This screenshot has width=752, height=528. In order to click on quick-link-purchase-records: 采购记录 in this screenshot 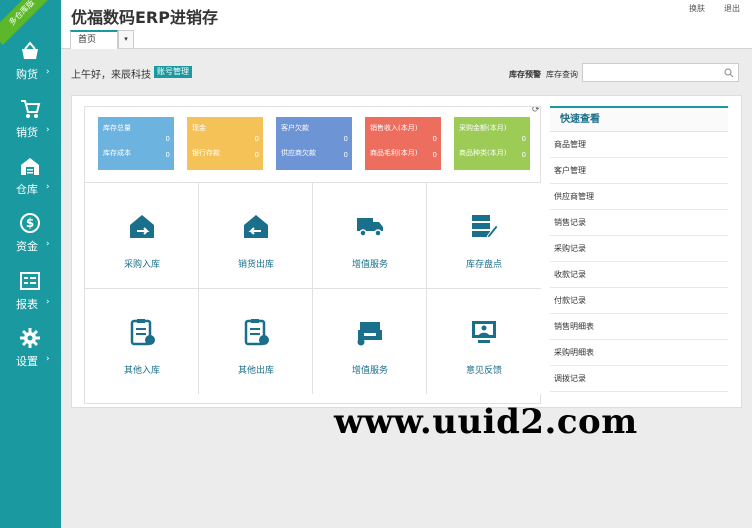, I will do `click(639, 249)`.